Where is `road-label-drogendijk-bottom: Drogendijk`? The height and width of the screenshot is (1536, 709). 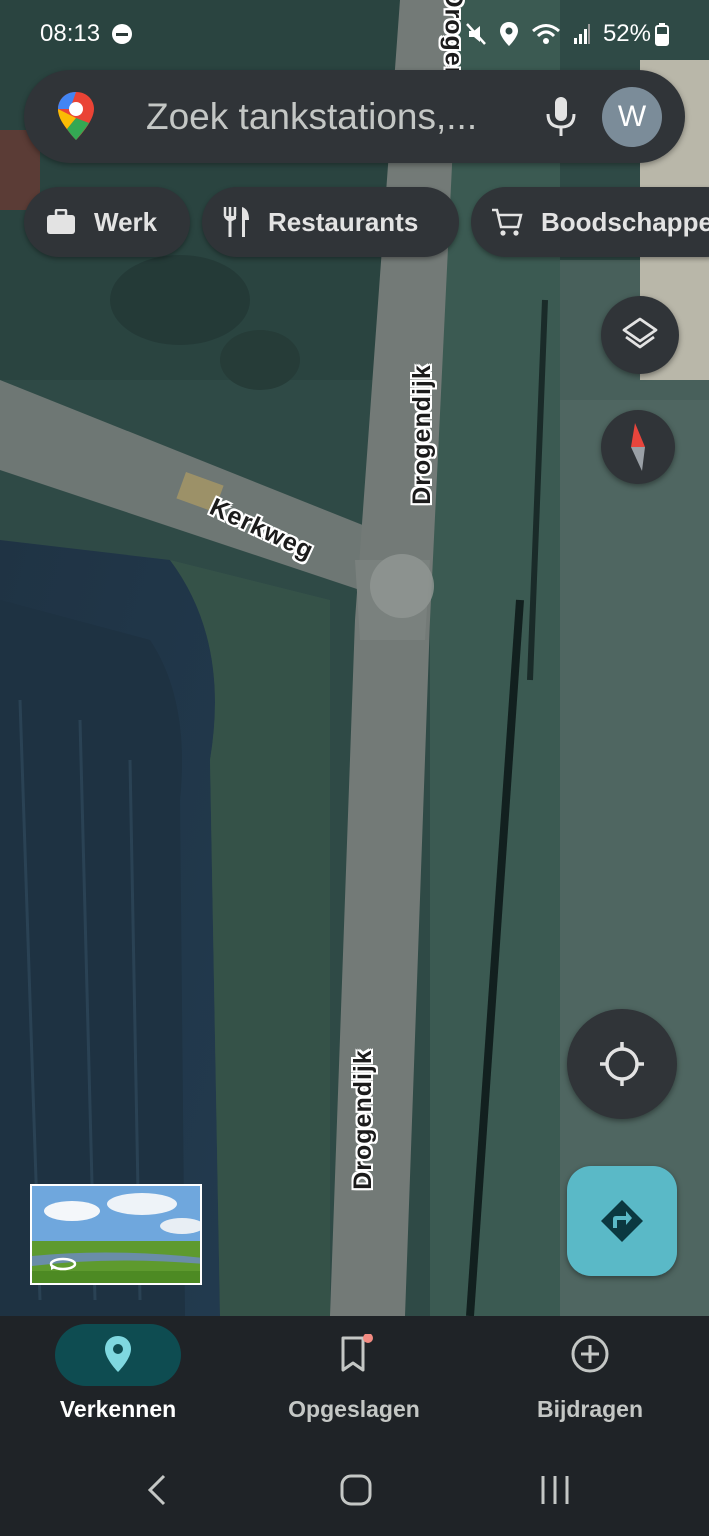
road-label-drogendijk-bottom: Drogendijk is located at coordinates (362, 1119).